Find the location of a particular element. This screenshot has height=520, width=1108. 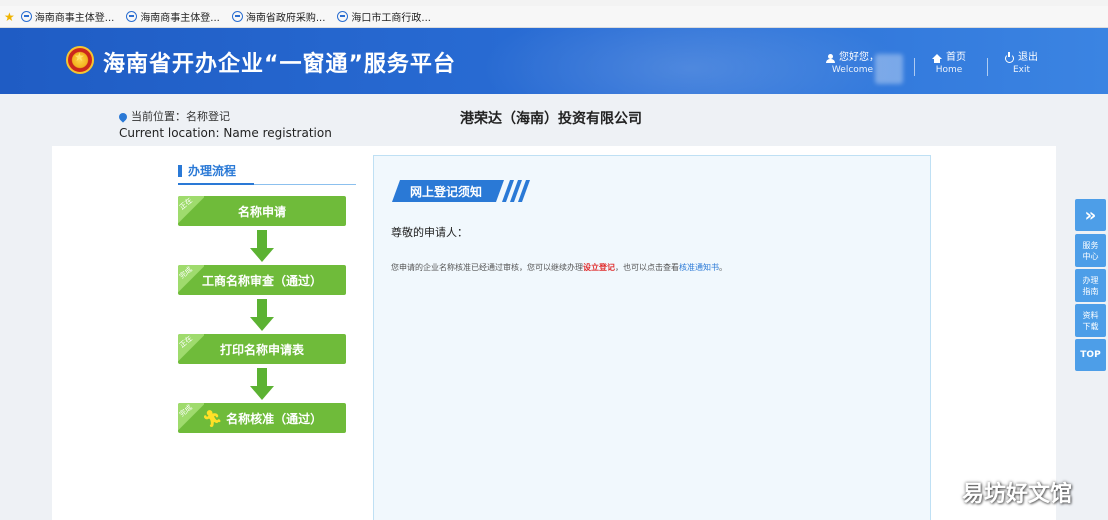

process-step-print-form: 正在 打印名称申请表 is located at coordinates (262, 349).